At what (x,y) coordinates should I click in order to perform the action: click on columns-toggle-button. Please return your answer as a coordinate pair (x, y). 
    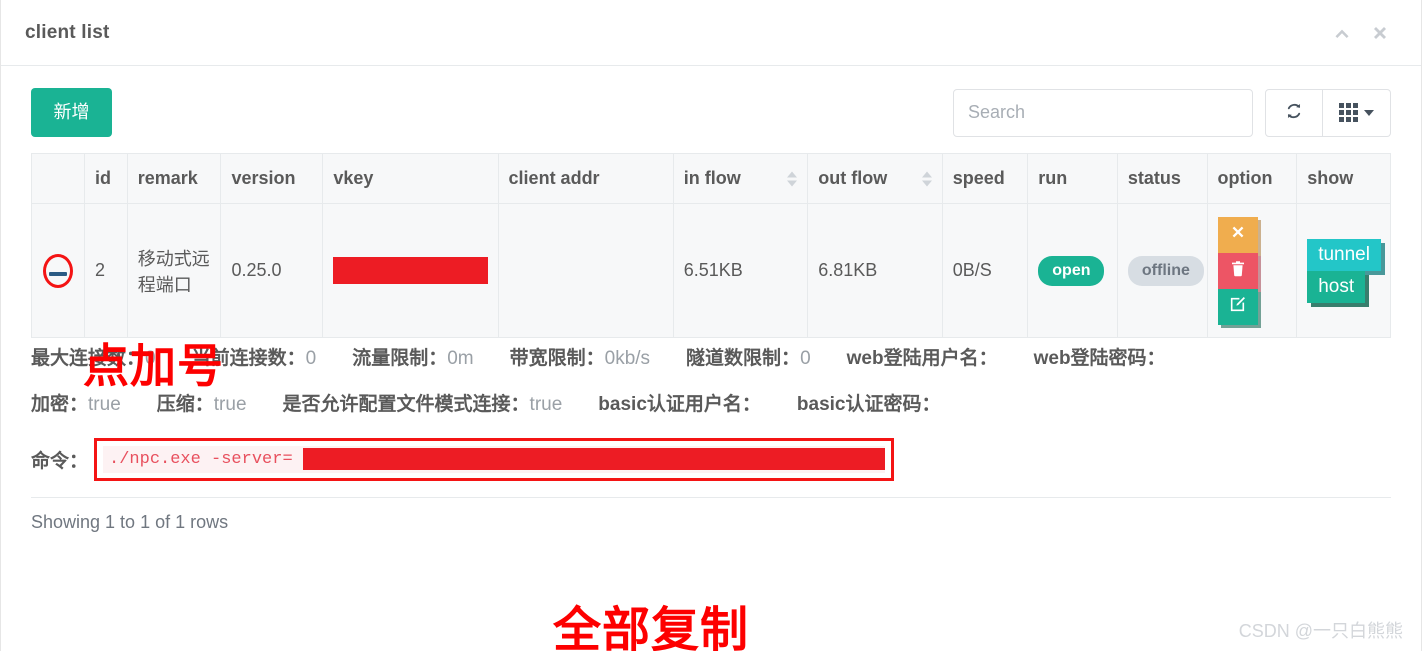
    Looking at the image, I should click on (1357, 112).